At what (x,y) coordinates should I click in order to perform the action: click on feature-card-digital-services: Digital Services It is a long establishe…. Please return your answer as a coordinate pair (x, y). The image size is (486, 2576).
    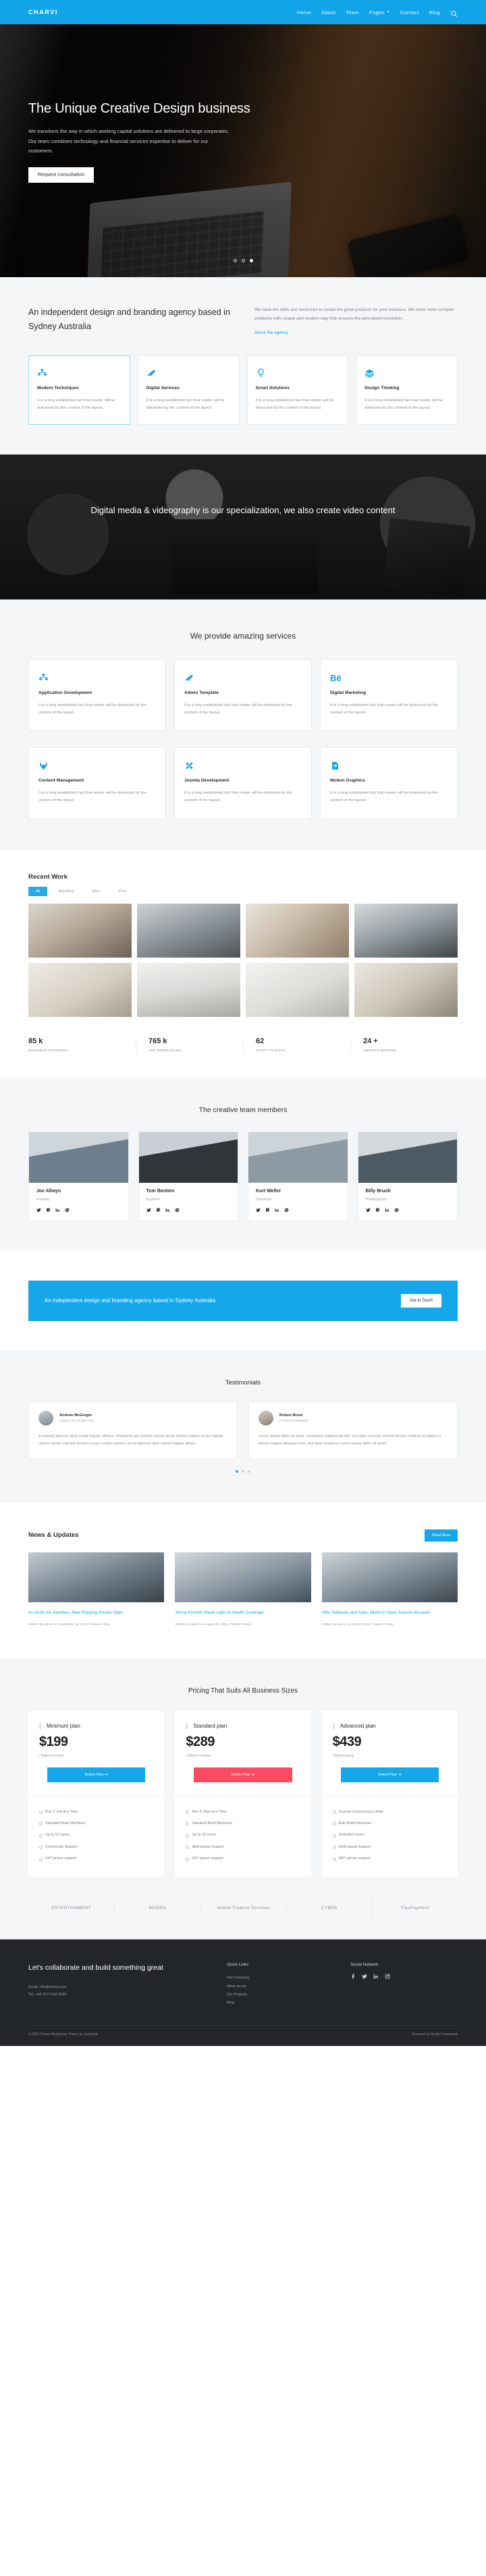
    Looking at the image, I should click on (188, 390).